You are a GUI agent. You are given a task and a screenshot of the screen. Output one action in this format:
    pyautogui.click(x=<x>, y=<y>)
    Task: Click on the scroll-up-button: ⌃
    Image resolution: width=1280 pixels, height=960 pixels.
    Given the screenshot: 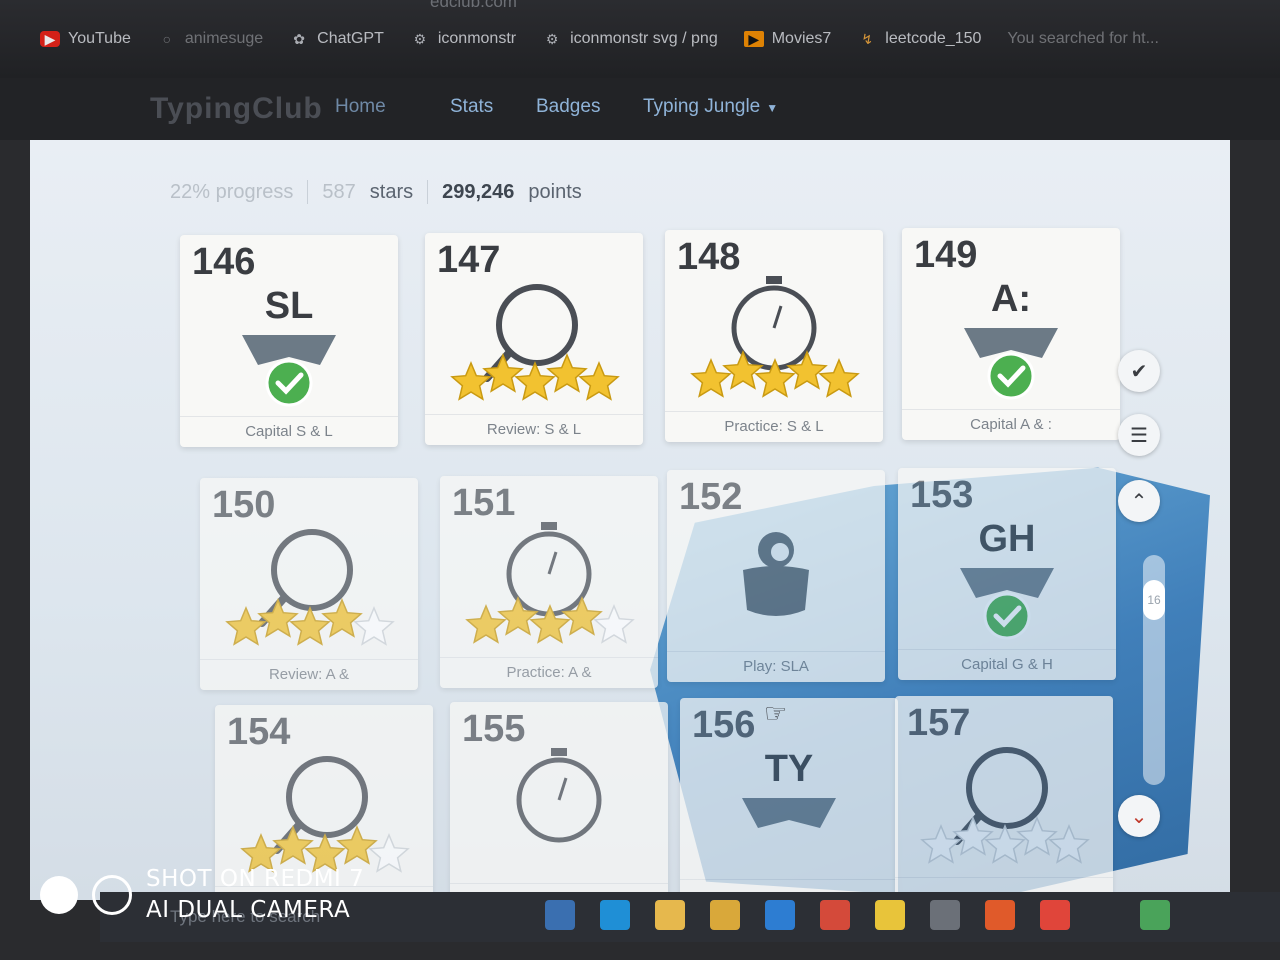 What is the action you would take?
    pyautogui.click(x=1139, y=501)
    